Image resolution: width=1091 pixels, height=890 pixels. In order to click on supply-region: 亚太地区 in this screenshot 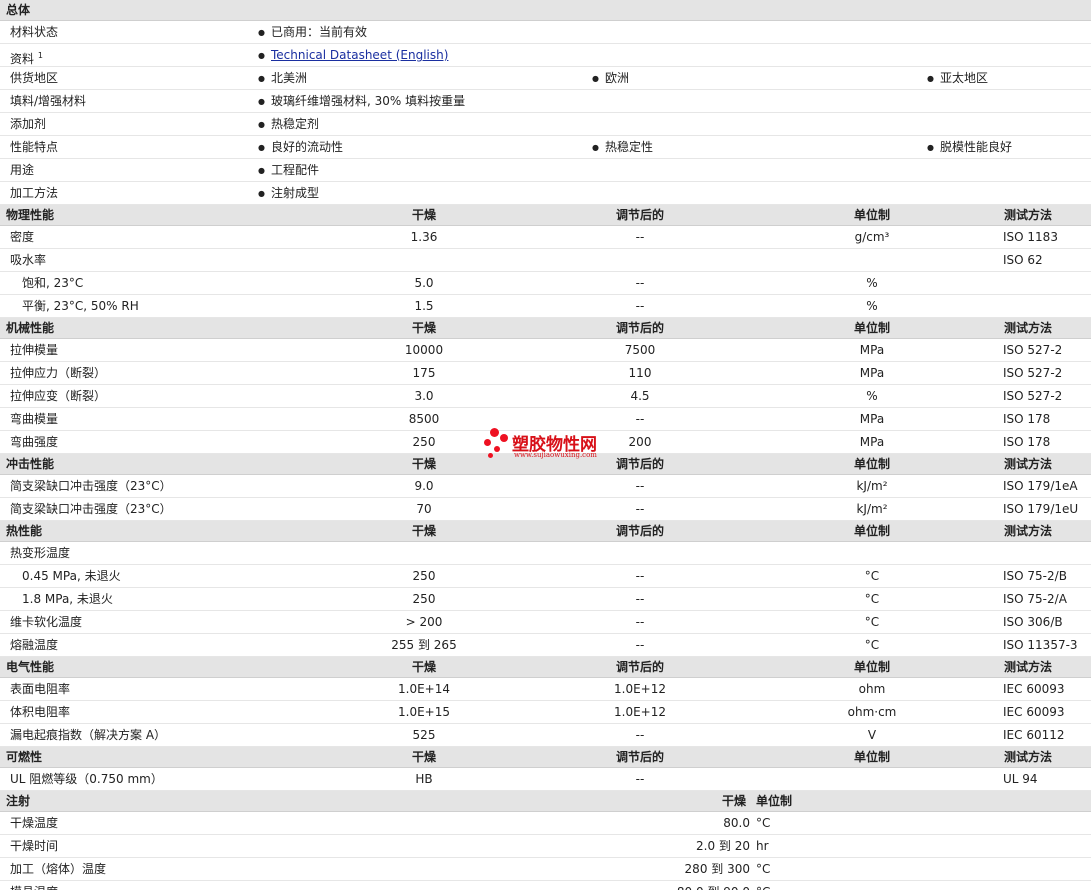, I will do `click(957, 78)`.